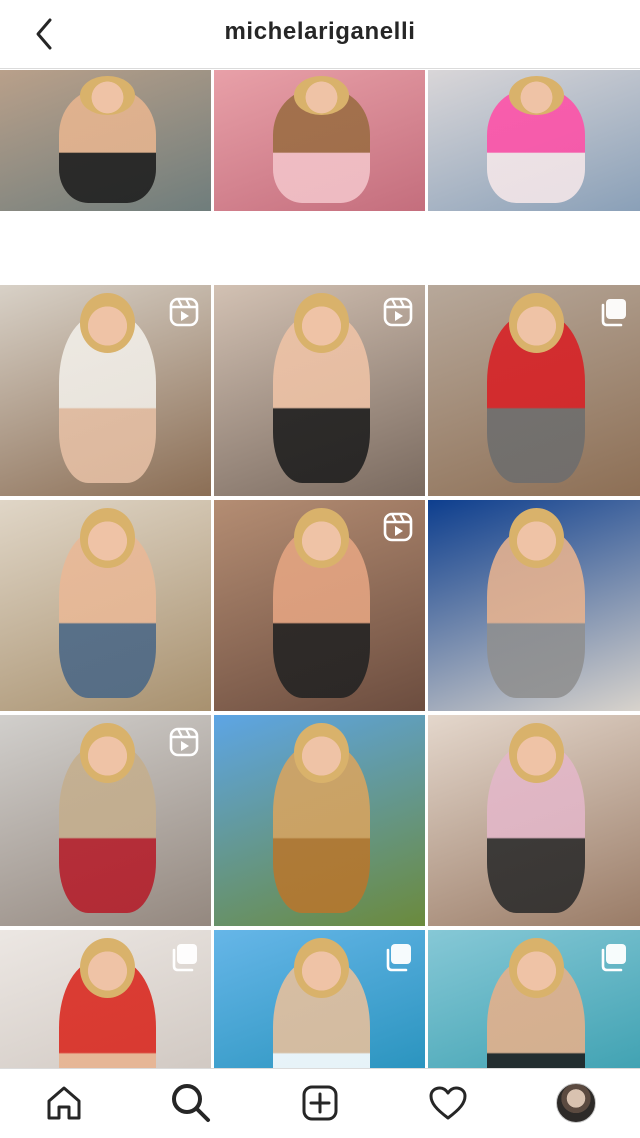 This screenshot has width=640, height=1138. I want to click on tab-new-post, so click(320, 1103).